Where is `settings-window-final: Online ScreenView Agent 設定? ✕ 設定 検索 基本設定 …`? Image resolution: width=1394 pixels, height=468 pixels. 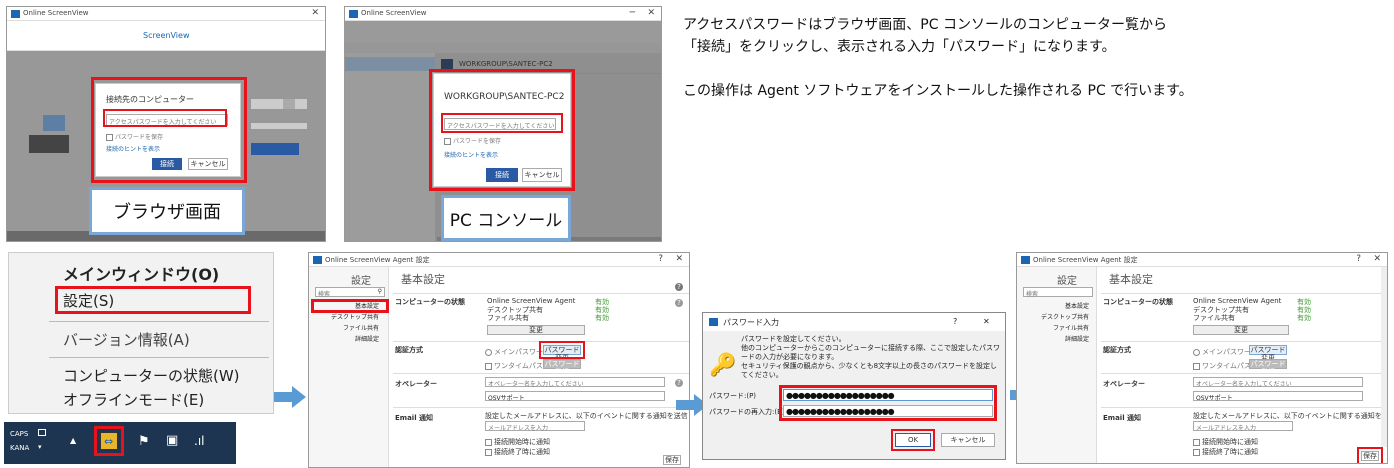
settings-window-final: Online ScreenView Agent 設定? ✕ 設定 検索 基本設定 … is located at coordinates (1202, 358).